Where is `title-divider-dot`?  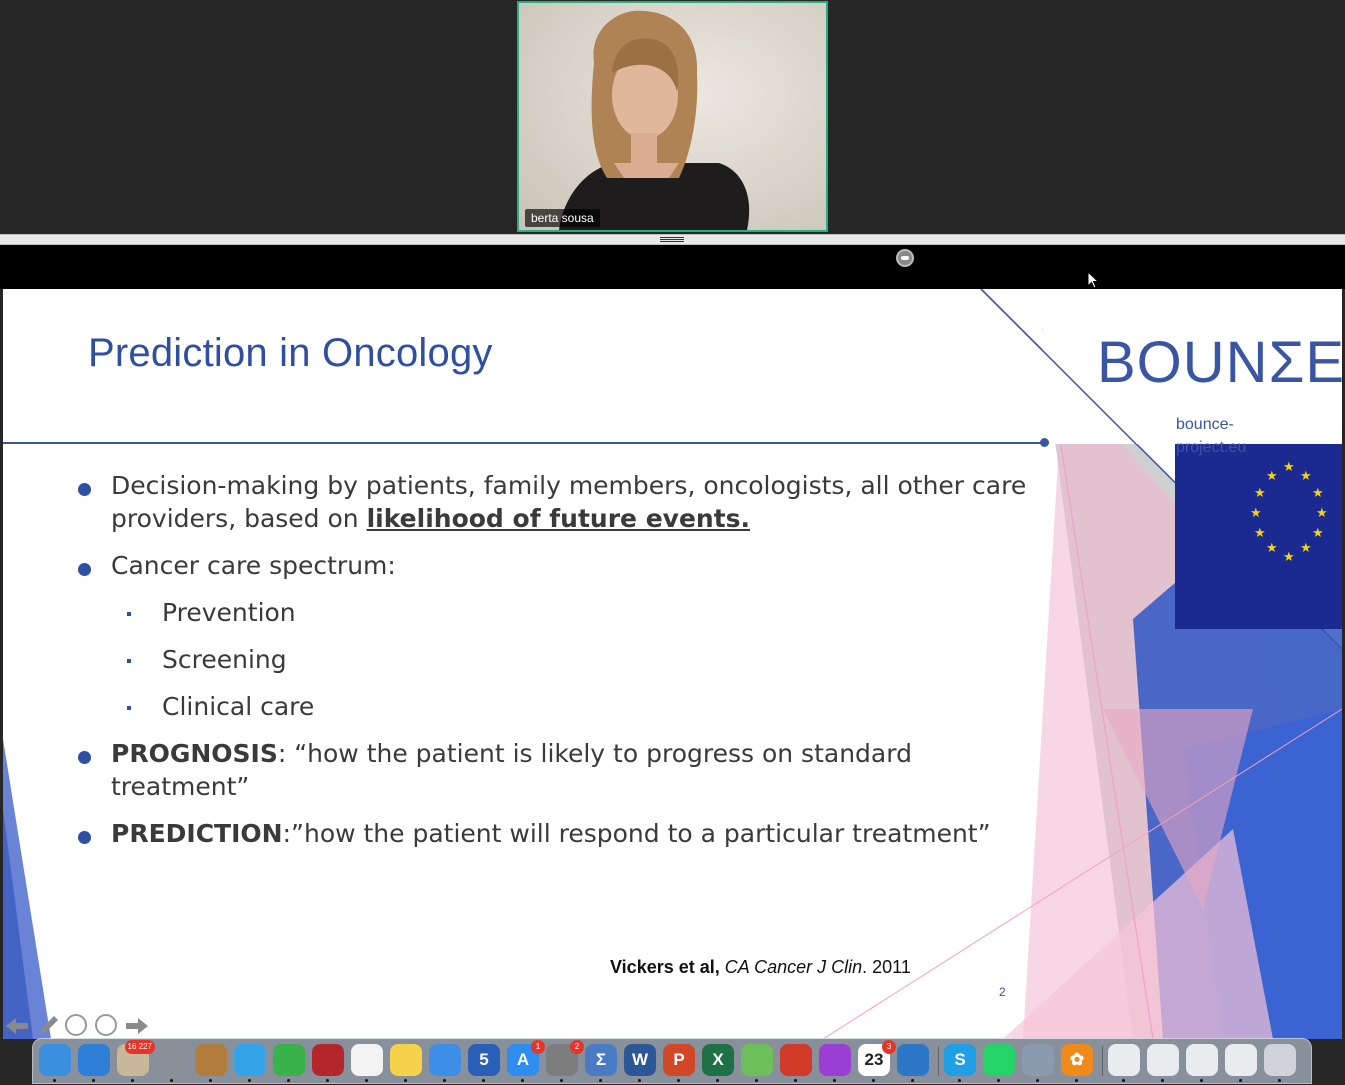 title-divider-dot is located at coordinates (1044, 442).